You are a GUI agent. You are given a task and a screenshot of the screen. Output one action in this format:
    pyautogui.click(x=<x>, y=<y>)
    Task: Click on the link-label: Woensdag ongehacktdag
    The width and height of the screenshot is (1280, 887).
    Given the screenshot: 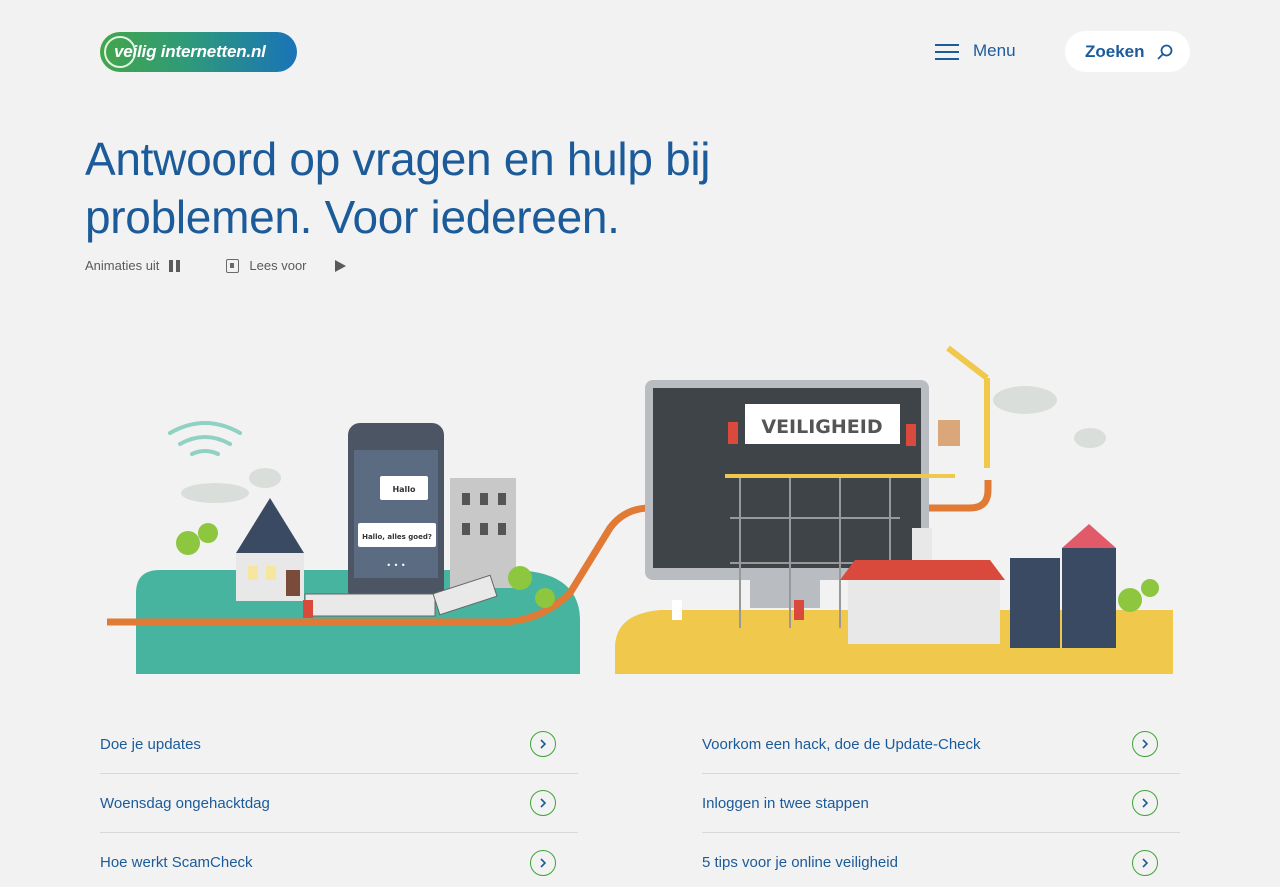 What is the action you would take?
    pyautogui.click(x=185, y=803)
    